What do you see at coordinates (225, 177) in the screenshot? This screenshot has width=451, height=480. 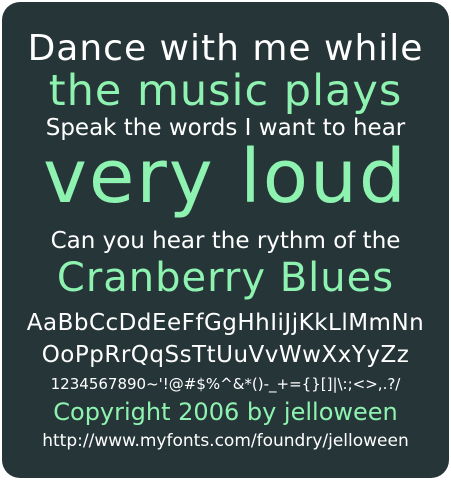 I see `specimen-line-4: very loud` at bounding box center [225, 177].